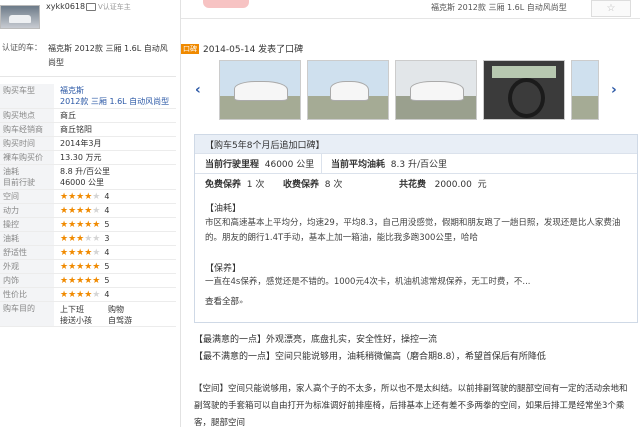  I want to click on spec-key: 空间, so click(27, 196).